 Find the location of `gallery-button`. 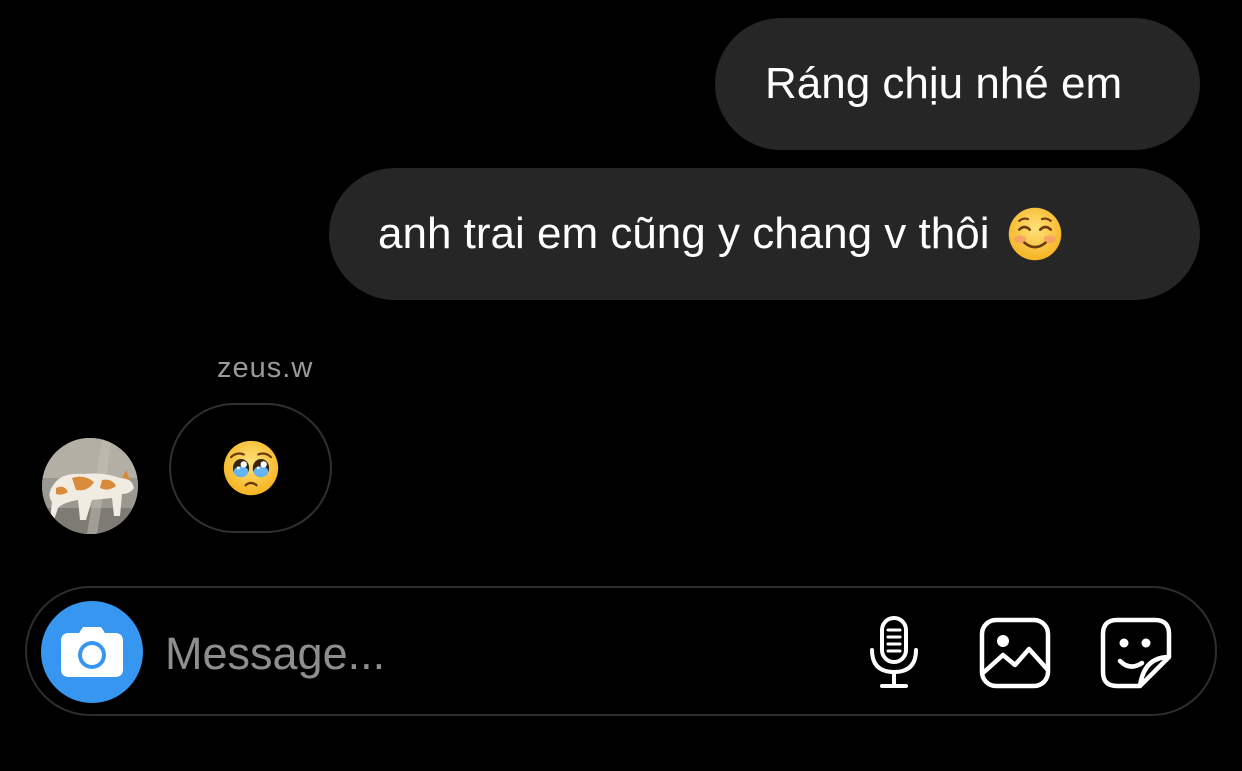

gallery-button is located at coordinates (1015, 653).